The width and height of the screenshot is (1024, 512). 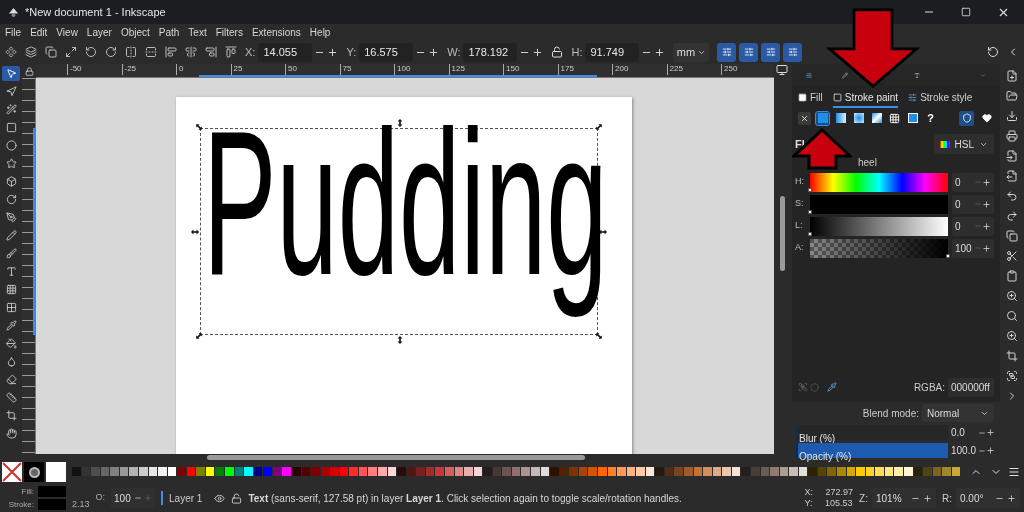 I want to click on number-field: 14.055, so click(x=285, y=52).